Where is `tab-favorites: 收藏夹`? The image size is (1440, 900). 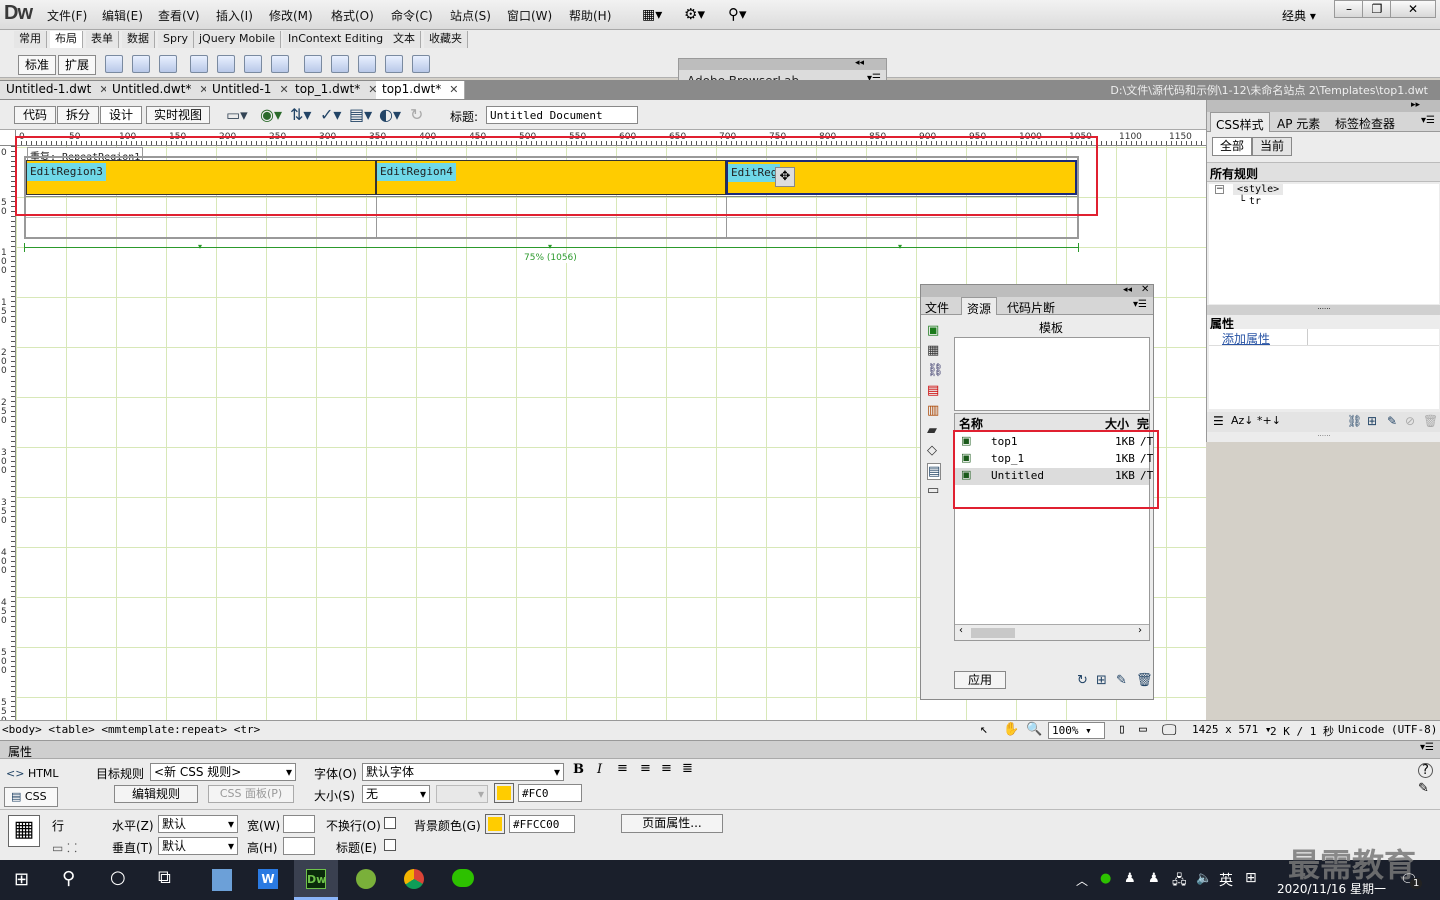
tab-favorites: 收藏夹 is located at coordinates (446, 39).